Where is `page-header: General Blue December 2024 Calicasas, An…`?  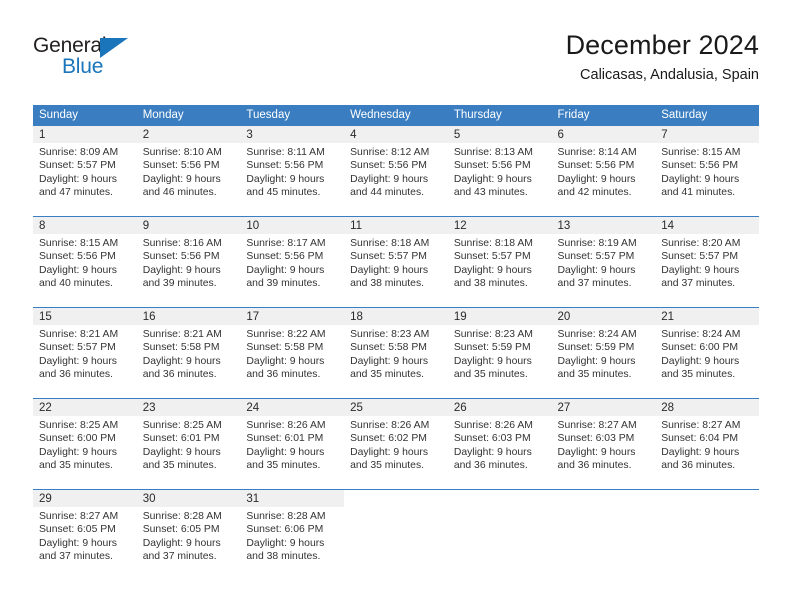
page-header: General Blue December 2024 Calicasas, An… is located at coordinates (396, 63).